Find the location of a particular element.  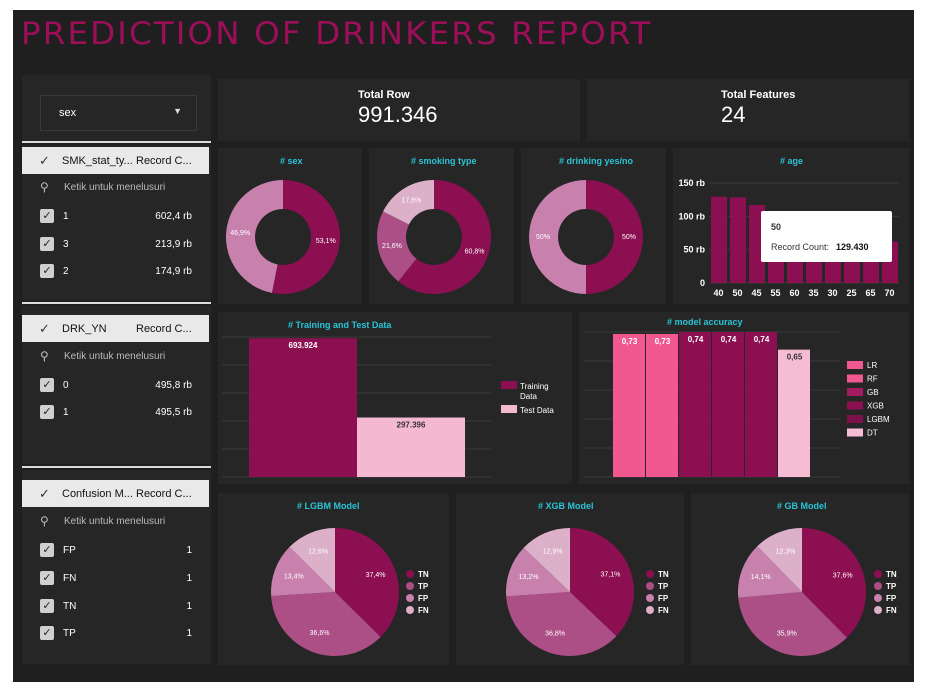

x-tick-label: 25 is located at coordinates (851, 293).